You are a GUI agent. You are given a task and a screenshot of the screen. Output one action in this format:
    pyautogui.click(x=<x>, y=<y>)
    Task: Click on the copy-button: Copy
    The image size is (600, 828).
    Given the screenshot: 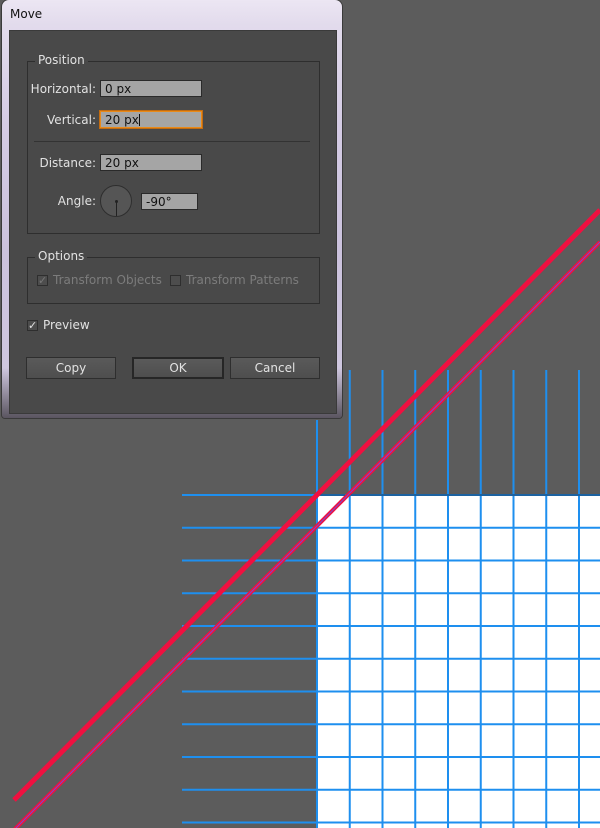 What is the action you would take?
    pyautogui.click(x=71, y=368)
    